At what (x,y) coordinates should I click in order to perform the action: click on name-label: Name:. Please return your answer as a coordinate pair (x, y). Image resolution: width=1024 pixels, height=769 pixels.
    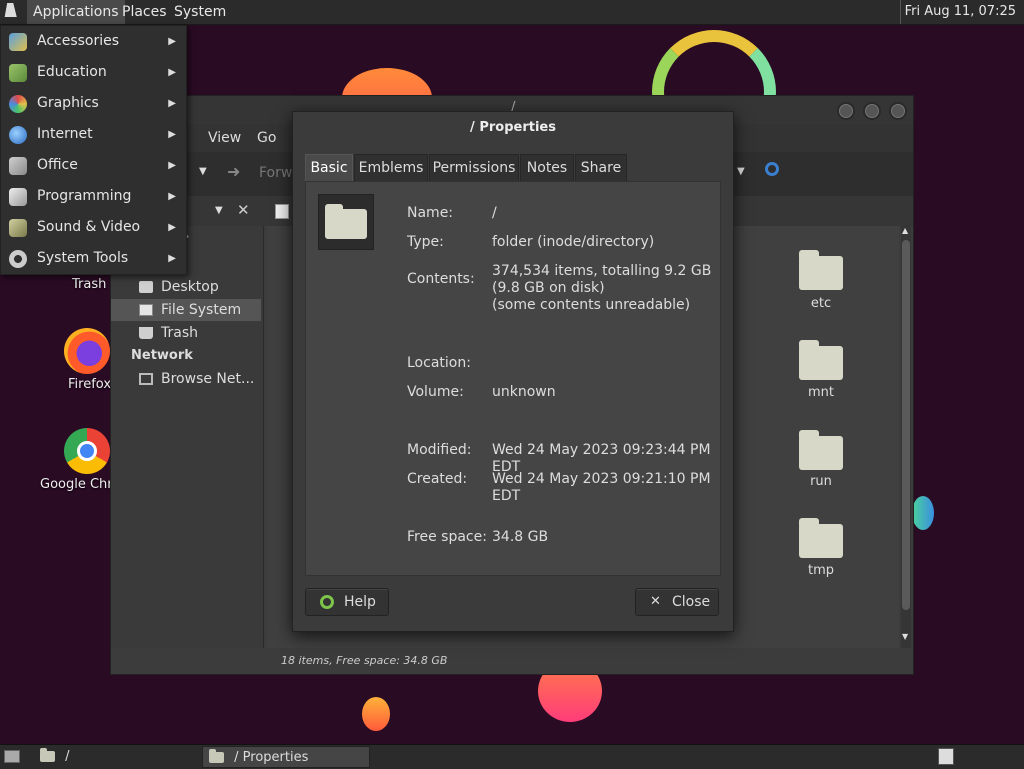
    Looking at the image, I should click on (430, 213).